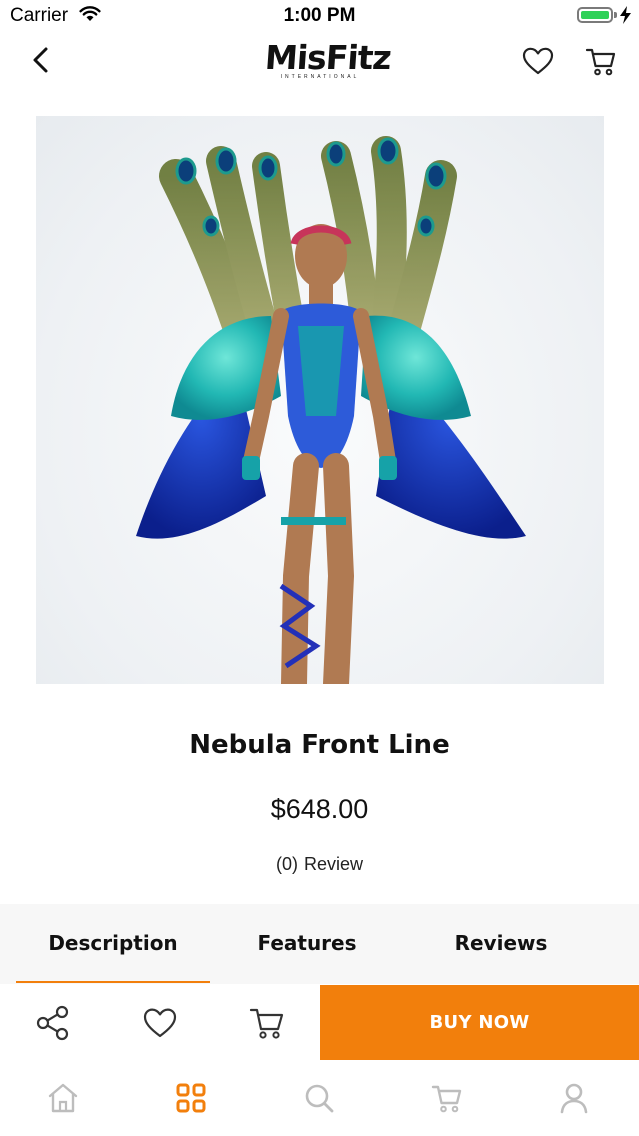 The height and width of the screenshot is (1136, 639). What do you see at coordinates (160, 1023) in the screenshot?
I see `add-to-wishlist-heart-icon` at bounding box center [160, 1023].